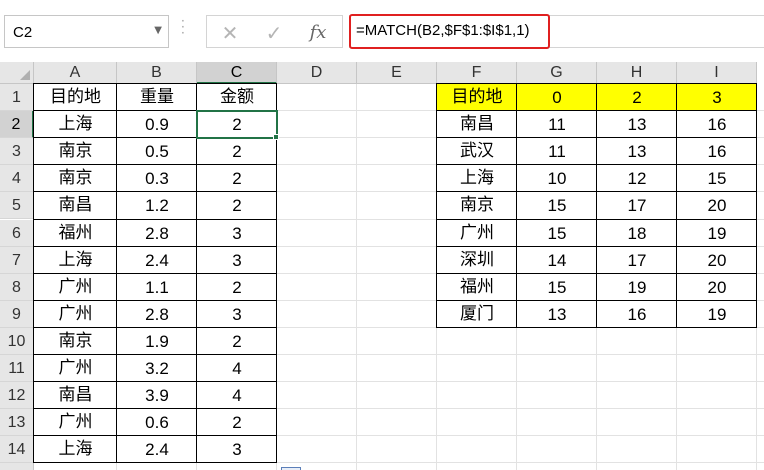 The image size is (764, 470). What do you see at coordinates (157, 233) in the screenshot?
I see `table-cell: 2.8` at bounding box center [157, 233].